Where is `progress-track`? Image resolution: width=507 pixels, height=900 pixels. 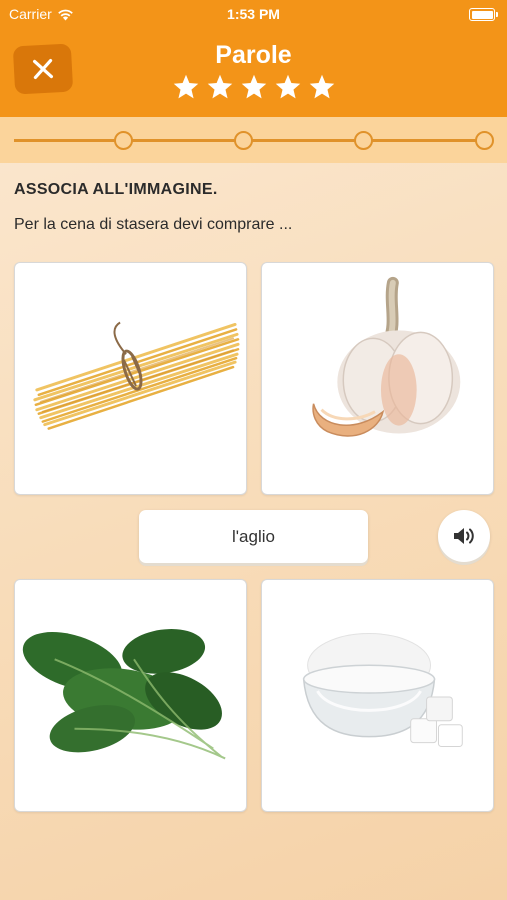 progress-track is located at coordinates (253, 140).